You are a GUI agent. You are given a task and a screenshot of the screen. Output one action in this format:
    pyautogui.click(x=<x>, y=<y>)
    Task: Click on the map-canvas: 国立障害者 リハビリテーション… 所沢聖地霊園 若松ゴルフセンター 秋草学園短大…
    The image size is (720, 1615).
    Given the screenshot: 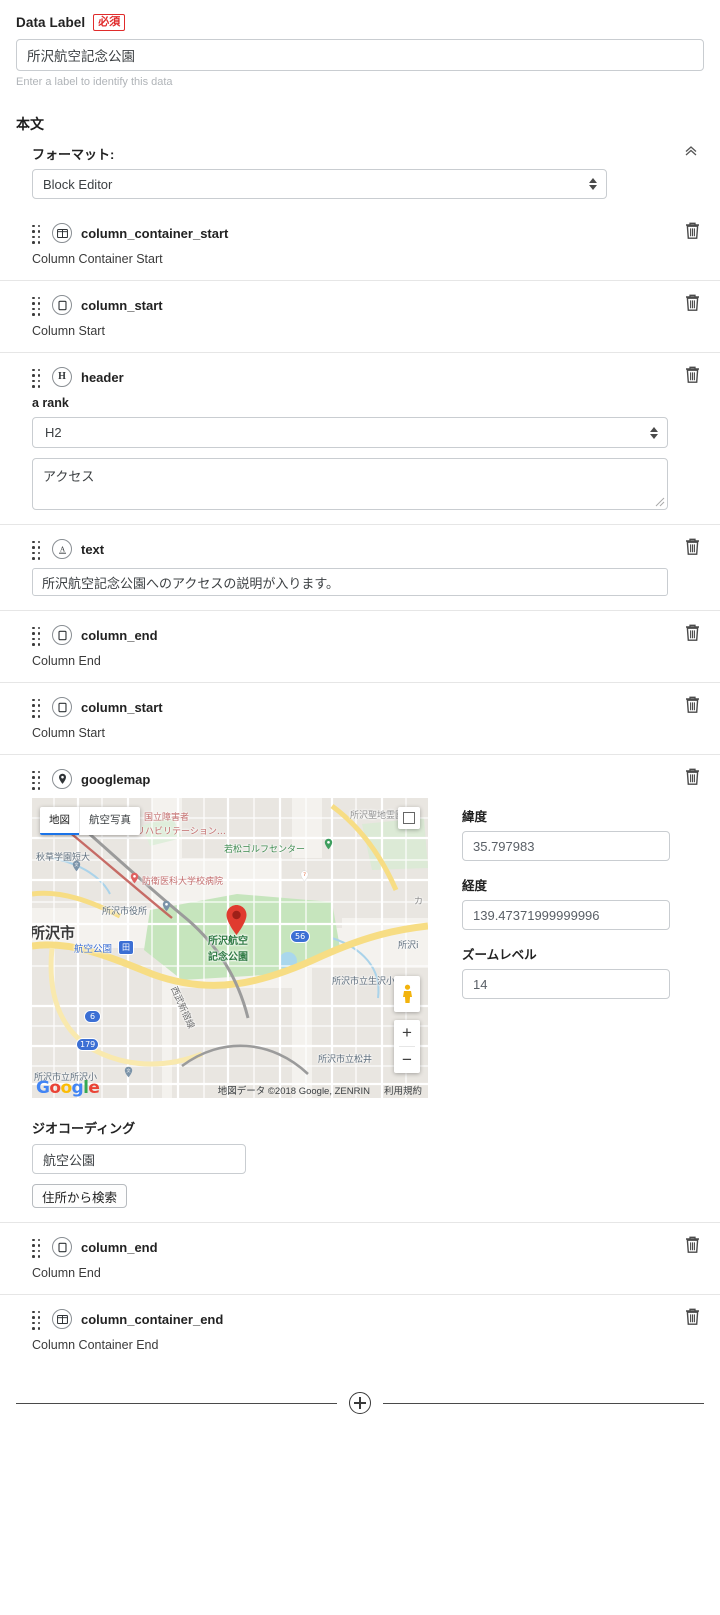 What is the action you would take?
    pyautogui.click(x=230, y=948)
    